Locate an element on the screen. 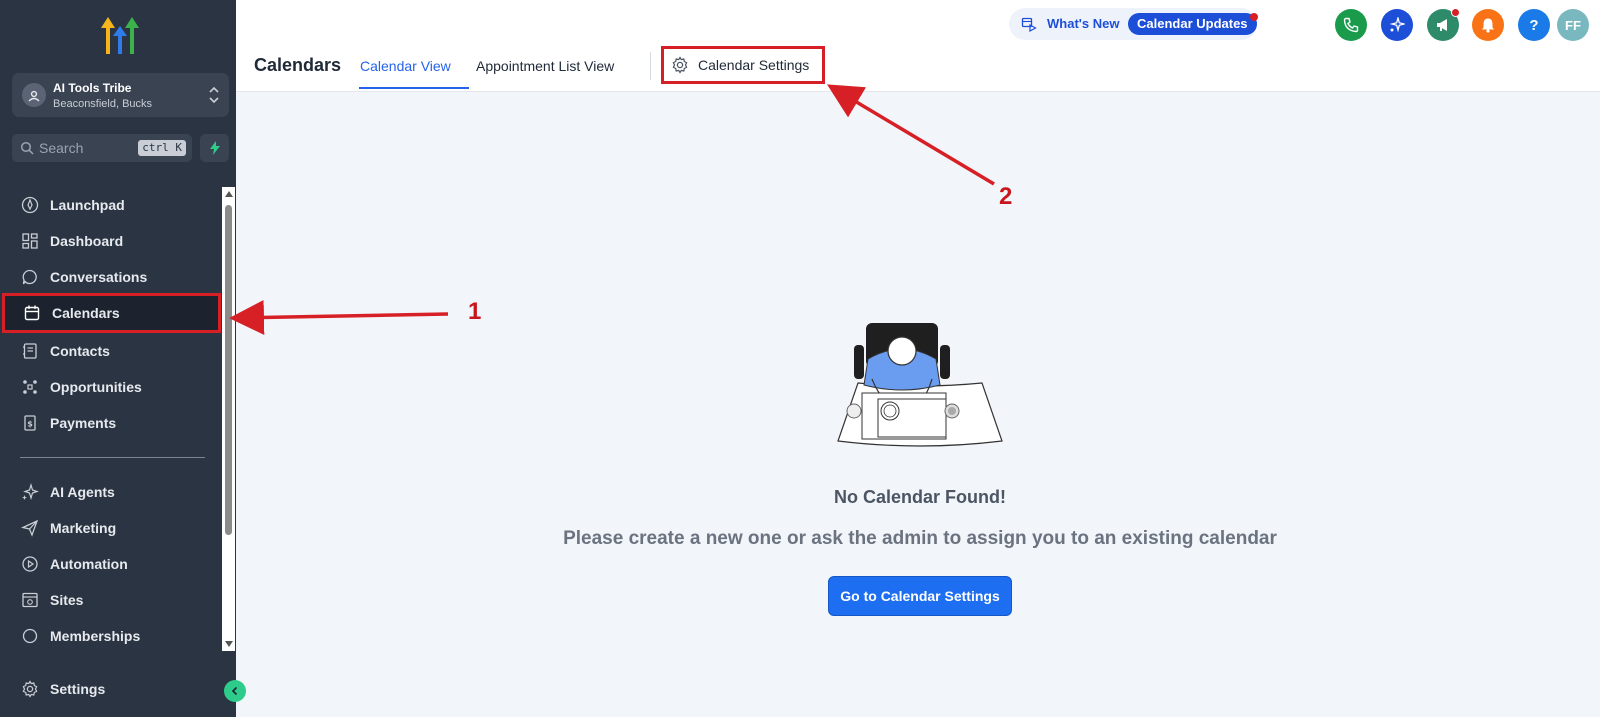  announcements-button is located at coordinates (1443, 24).